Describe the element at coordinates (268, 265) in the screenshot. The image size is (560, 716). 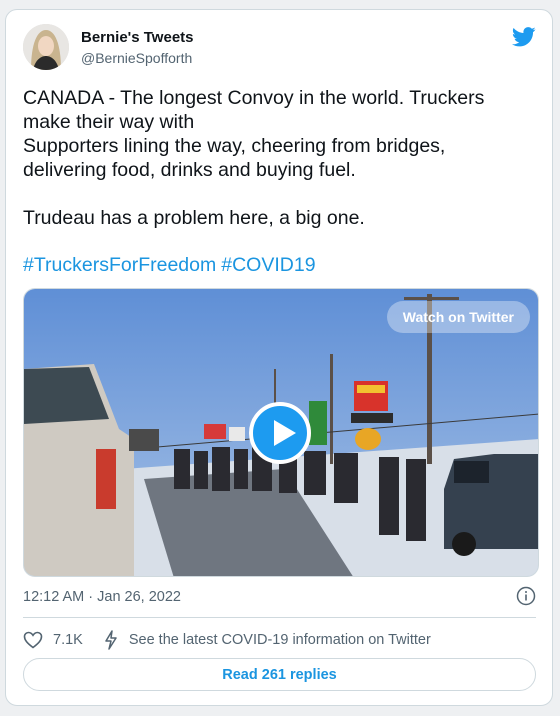
I see `hashtag-covid19: #COVID19` at that location.